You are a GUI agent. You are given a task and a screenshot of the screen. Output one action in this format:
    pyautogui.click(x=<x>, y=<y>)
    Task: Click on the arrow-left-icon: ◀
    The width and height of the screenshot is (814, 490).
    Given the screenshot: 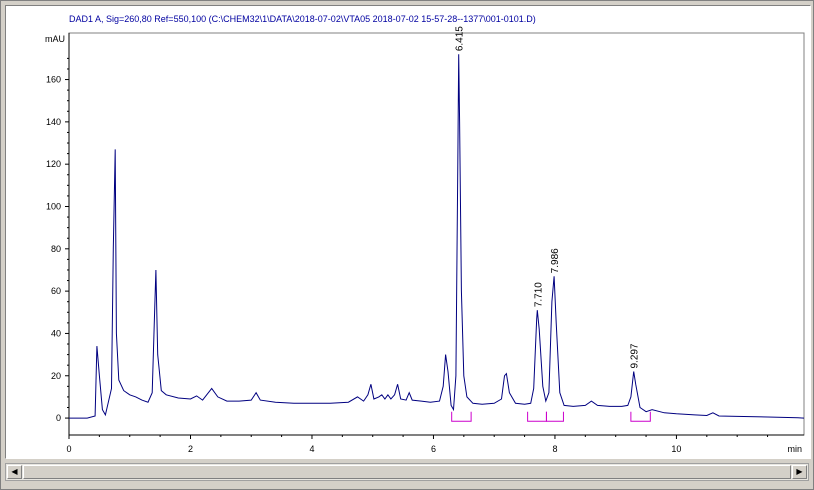 What is the action you would take?
    pyautogui.click(x=14, y=472)
    